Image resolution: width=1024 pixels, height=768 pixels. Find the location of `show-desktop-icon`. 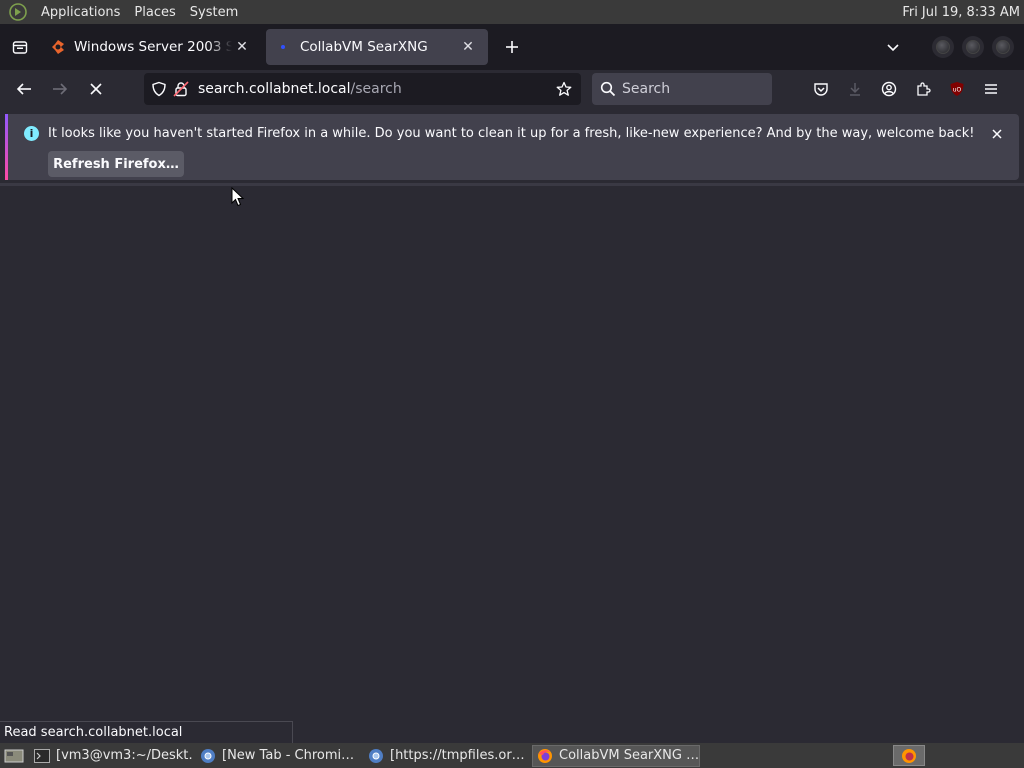

show-desktop-icon is located at coordinates (14, 755).